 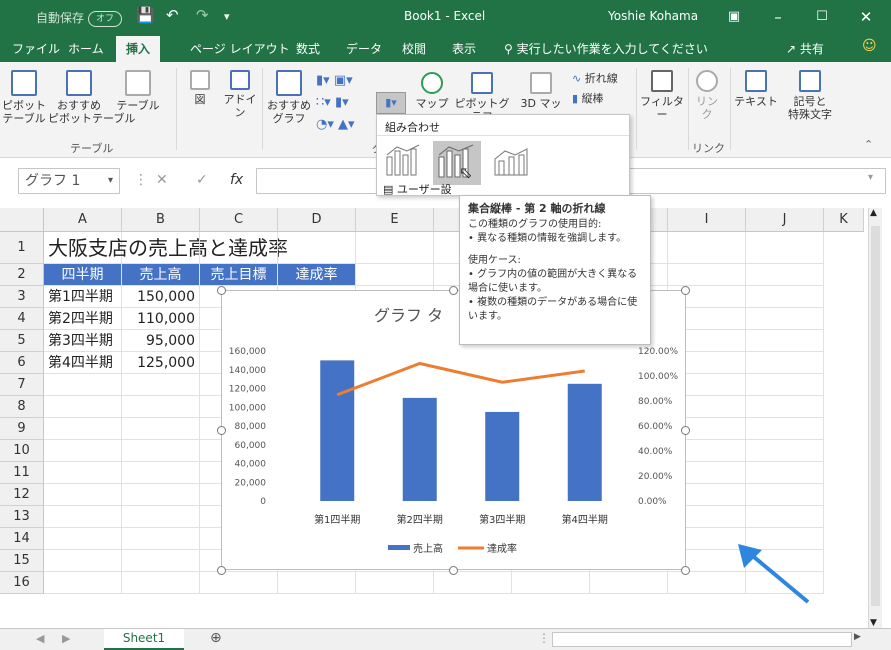 What do you see at coordinates (22, 539) in the screenshot?
I see `row-header: 14` at bounding box center [22, 539].